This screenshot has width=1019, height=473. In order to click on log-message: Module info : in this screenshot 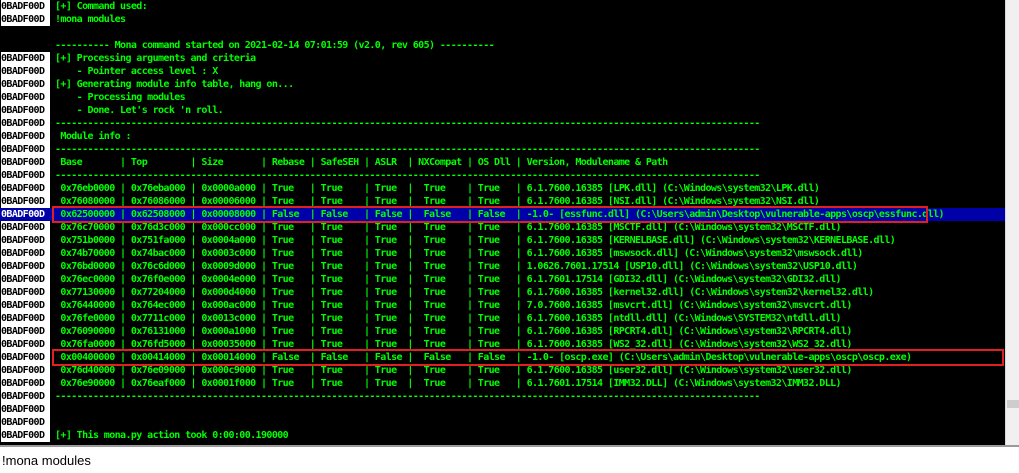, I will do `click(93, 136)`.